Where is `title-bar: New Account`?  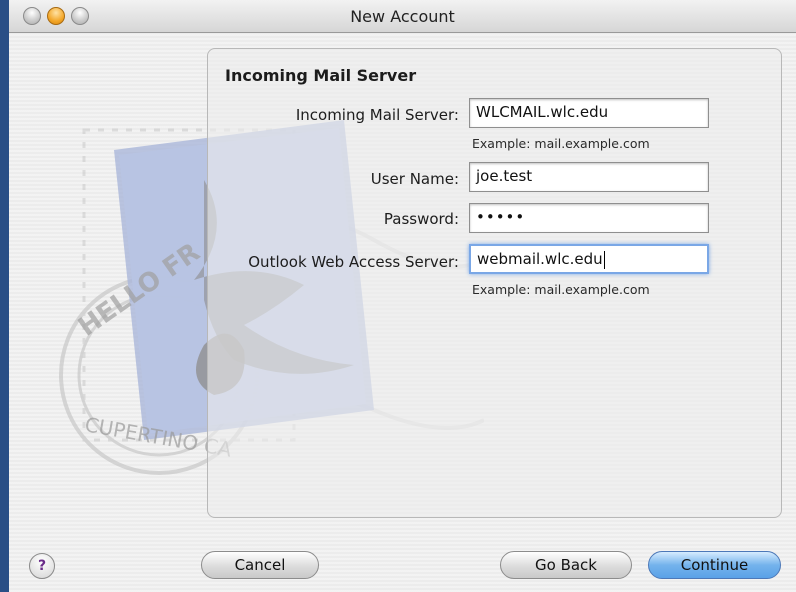
title-bar: New Account is located at coordinates (402, 16).